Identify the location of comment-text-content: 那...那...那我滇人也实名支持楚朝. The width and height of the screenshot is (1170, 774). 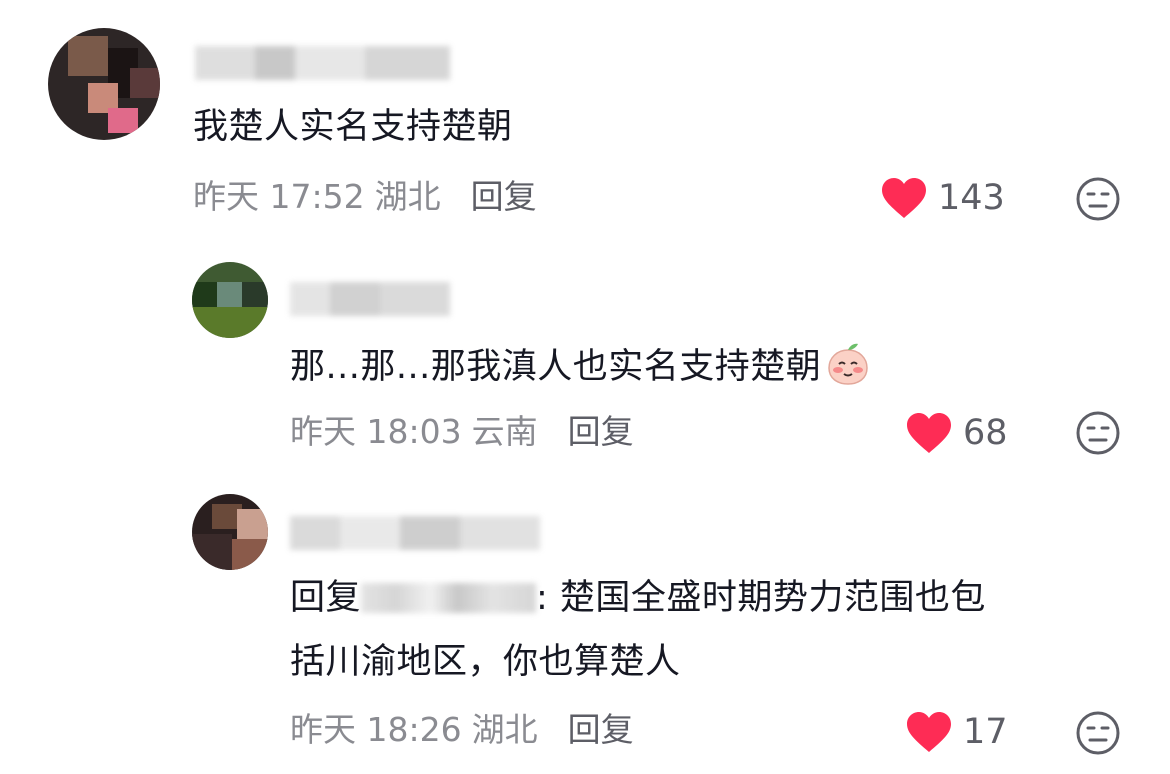
(556, 367).